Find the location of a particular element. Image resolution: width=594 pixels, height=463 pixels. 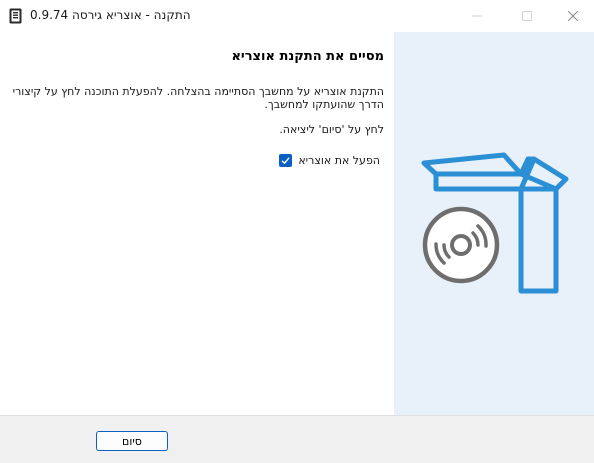

minimize-icon is located at coordinates (477, 16).